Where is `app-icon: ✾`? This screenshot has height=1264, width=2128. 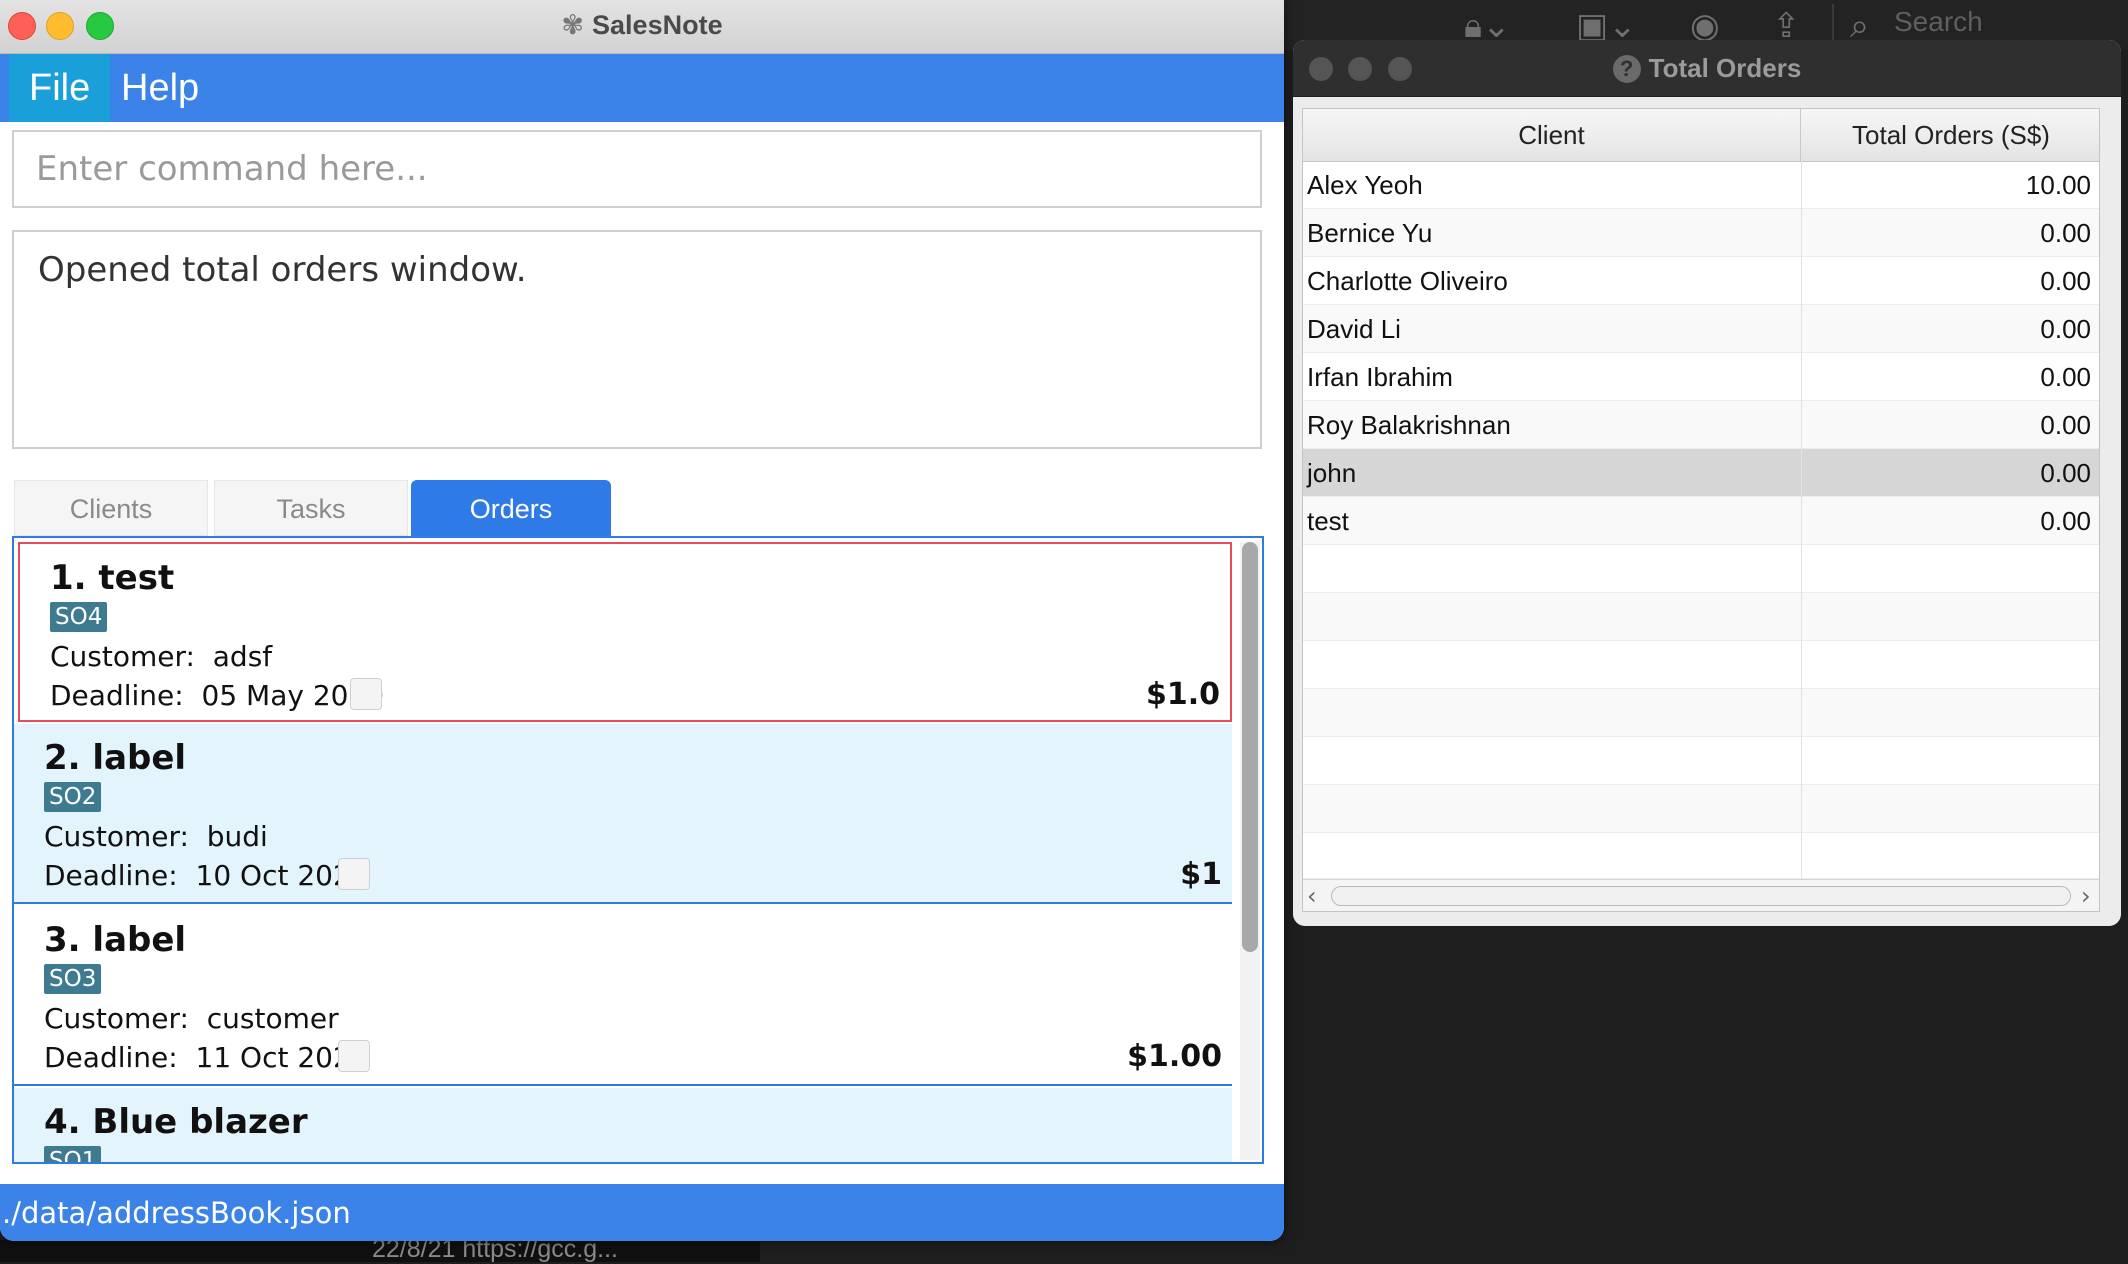
app-icon: ✾ is located at coordinates (573, 25).